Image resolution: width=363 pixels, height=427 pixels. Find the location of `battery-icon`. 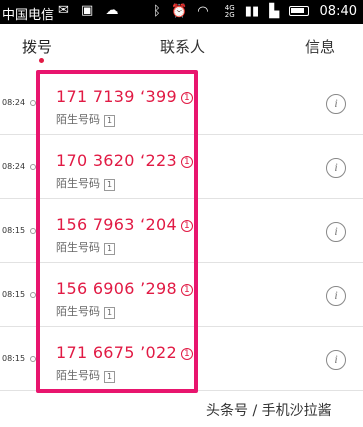

battery-icon is located at coordinates (299, 11).